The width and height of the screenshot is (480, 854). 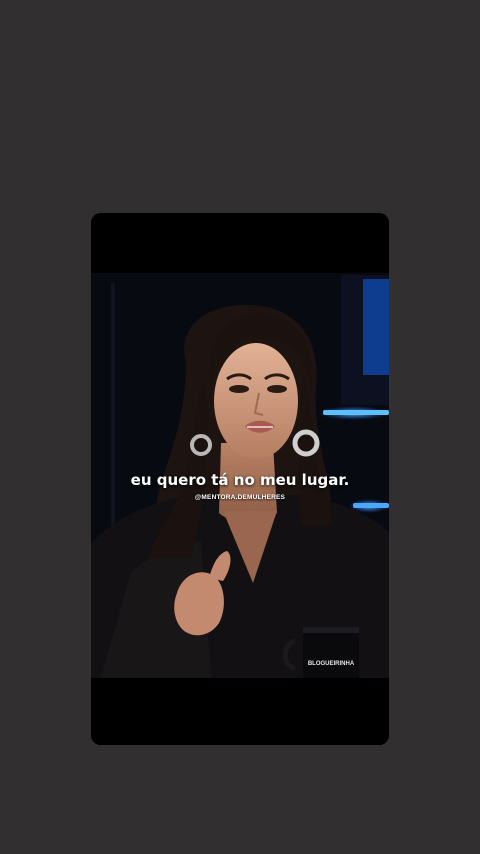 I want to click on video-caption: eu quero tá no meu lugar., so click(x=240, y=480).